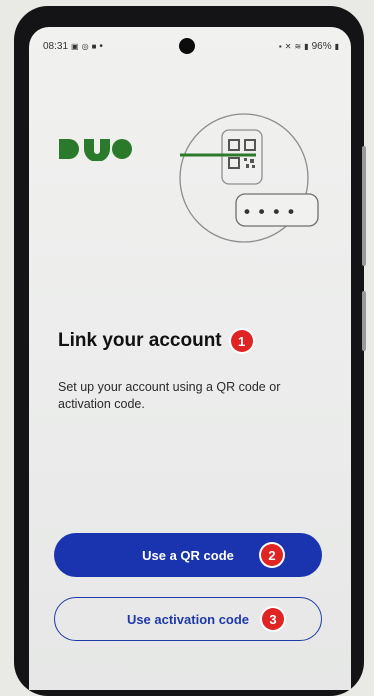 This screenshot has height=696, width=374. I want to click on battery-text: 96%, so click(321, 46).